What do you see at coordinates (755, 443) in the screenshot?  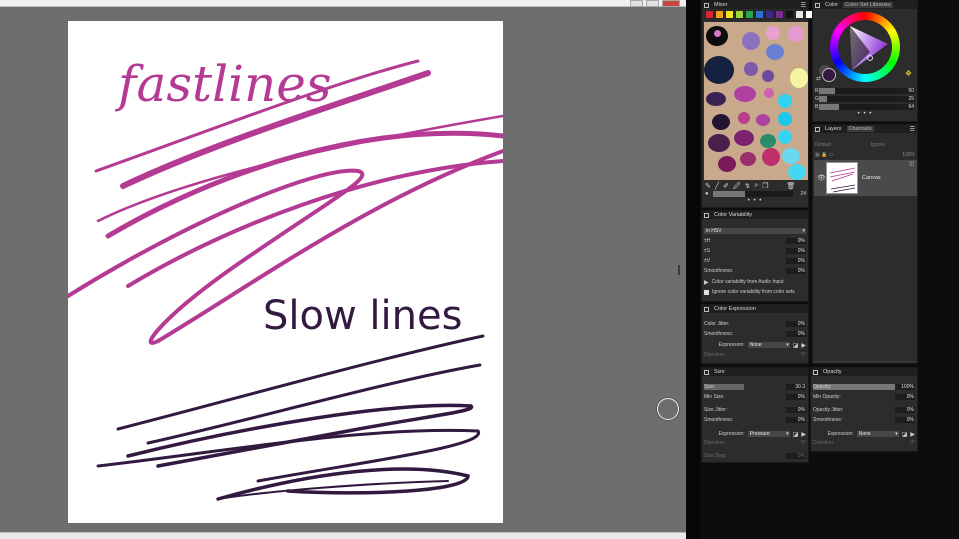 I see `size-direction-row: Direction: 0°` at bounding box center [755, 443].